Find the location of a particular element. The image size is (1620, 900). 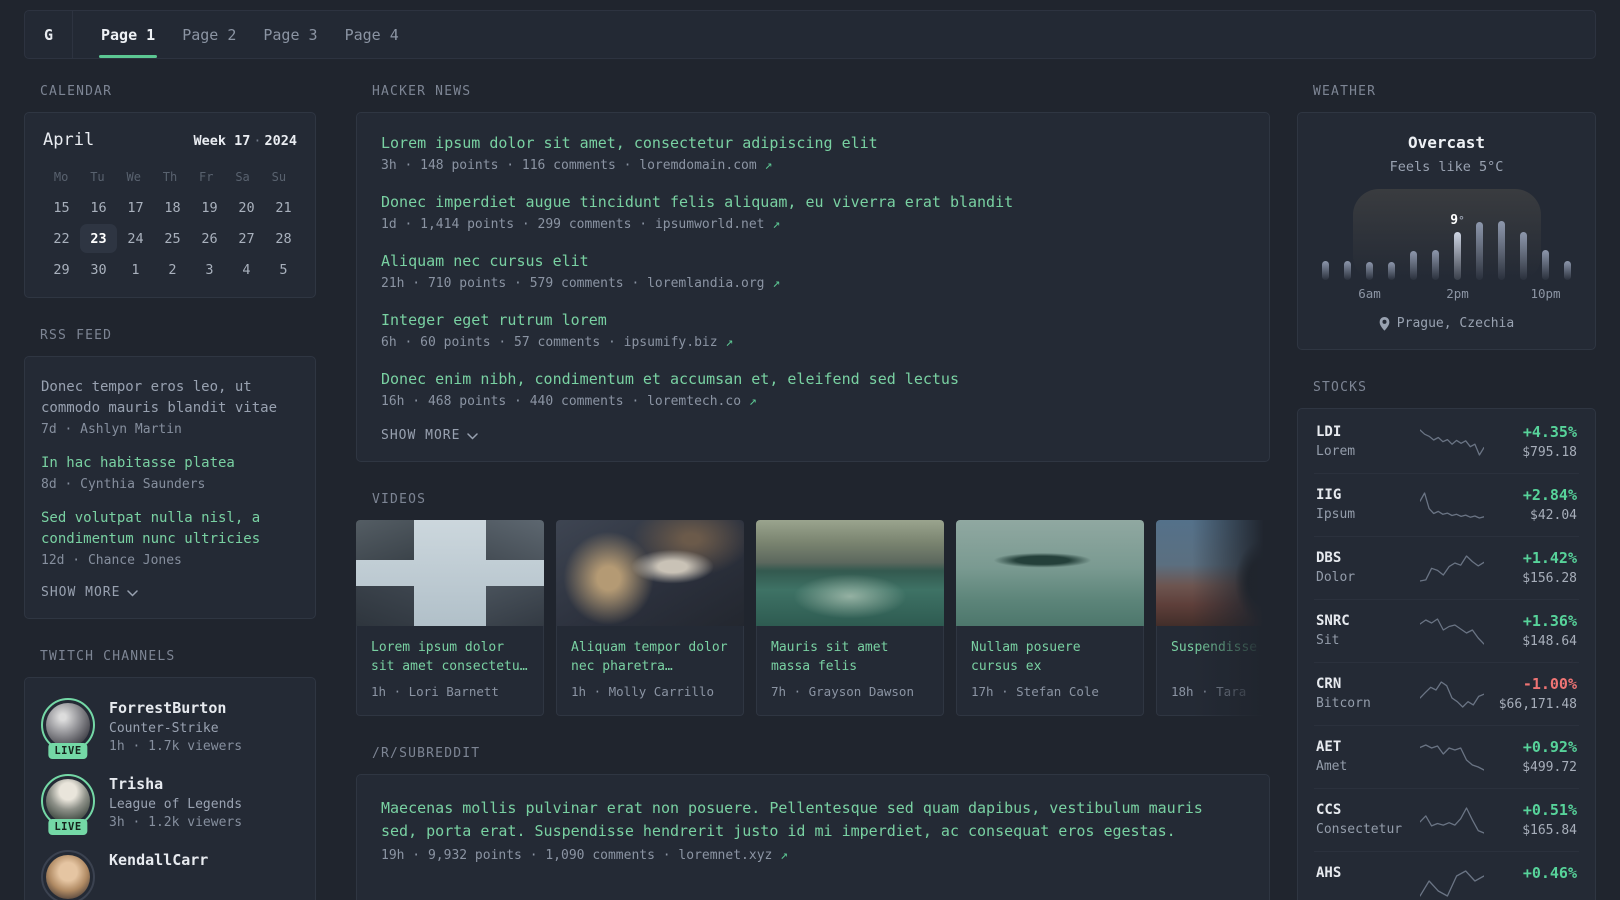

stock-ticker: CRN is located at coordinates (1329, 684).